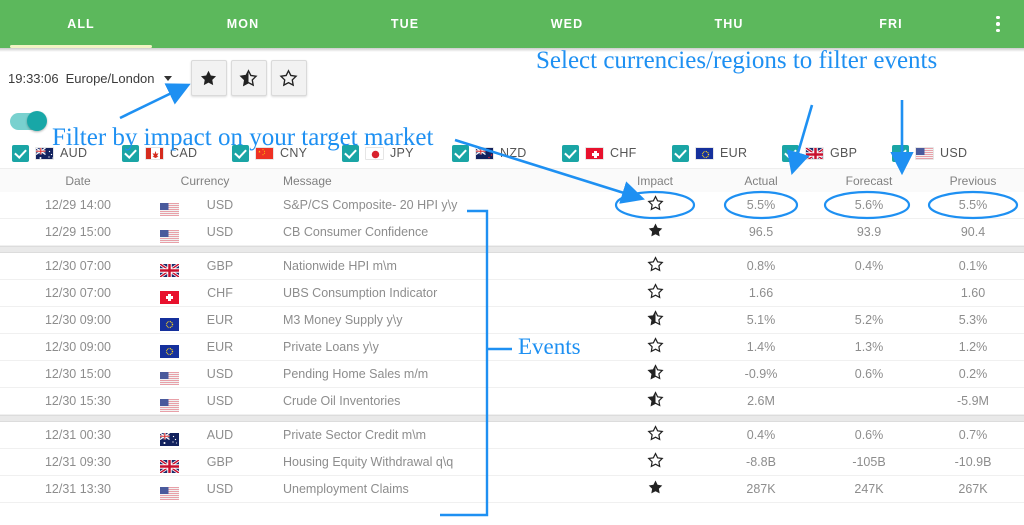  I want to click on tab-fri: FRI, so click(891, 24).